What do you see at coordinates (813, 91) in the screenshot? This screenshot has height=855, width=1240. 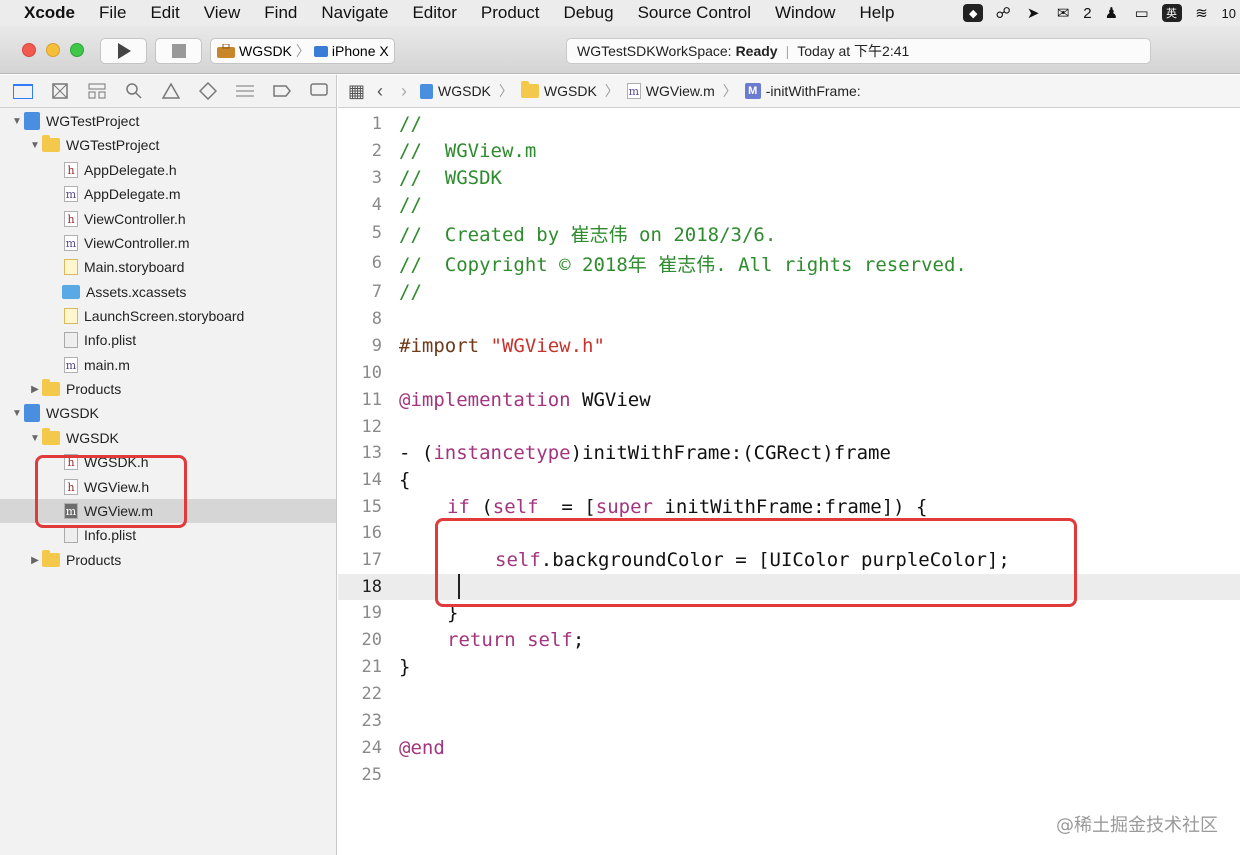 I see `crumb-label: -initWithFrame:` at bounding box center [813, 91].